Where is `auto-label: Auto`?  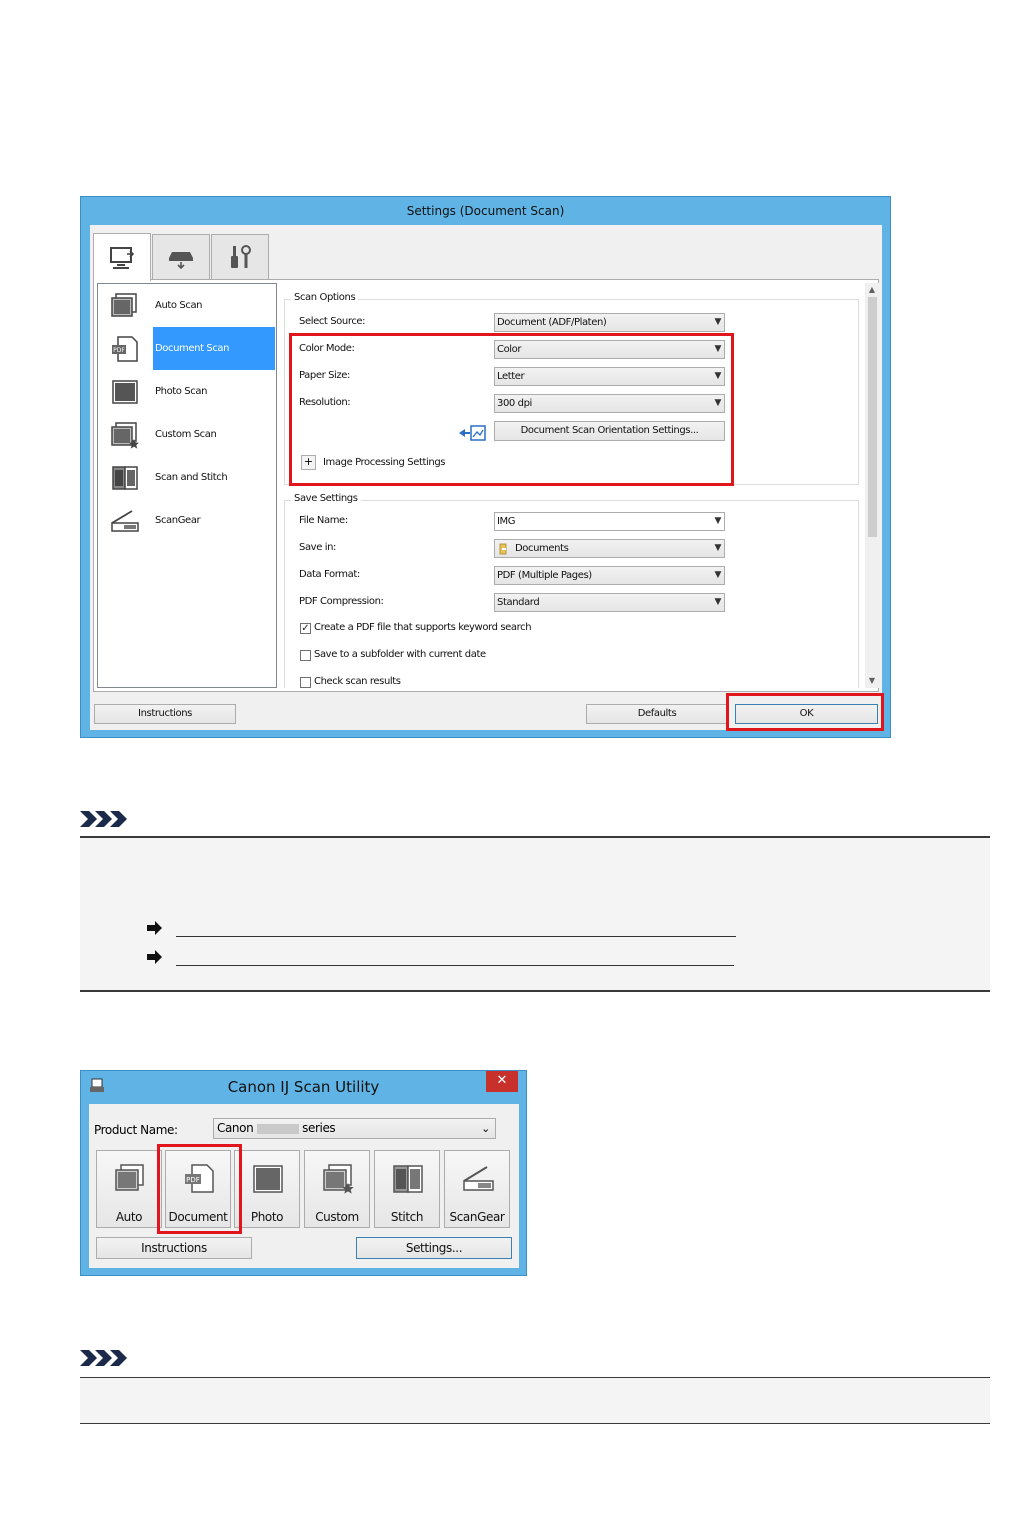
auto-label: Auto is located at coordinates (129, 1217).